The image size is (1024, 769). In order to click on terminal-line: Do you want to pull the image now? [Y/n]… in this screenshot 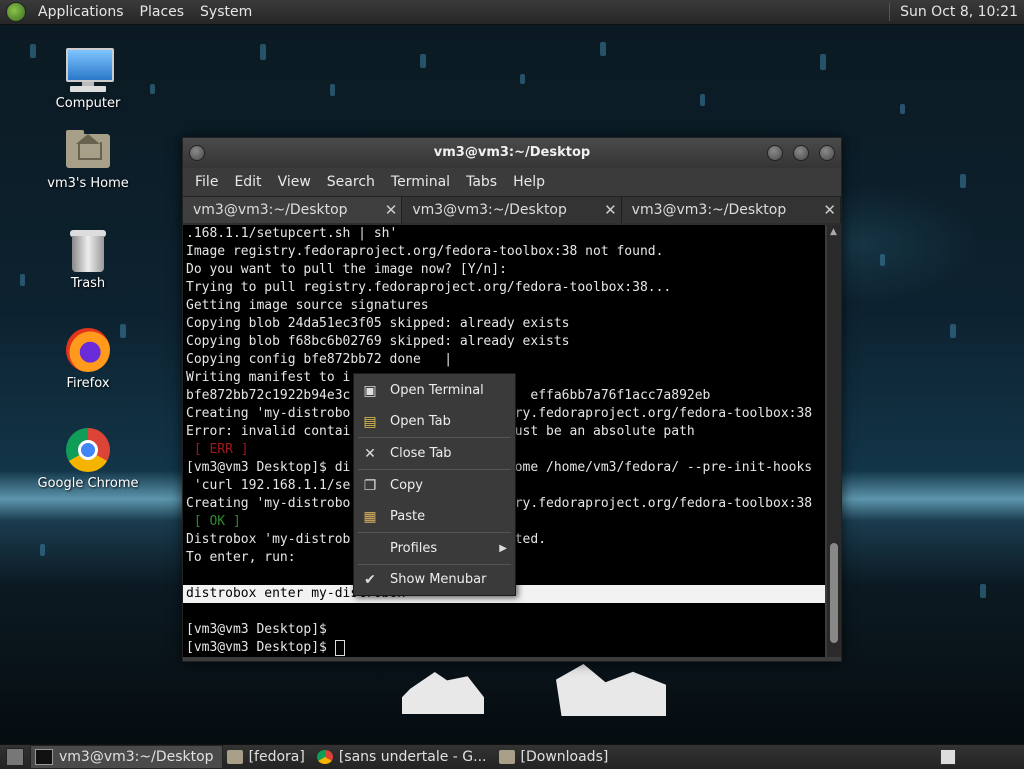, I will do `click(346, 269)`.